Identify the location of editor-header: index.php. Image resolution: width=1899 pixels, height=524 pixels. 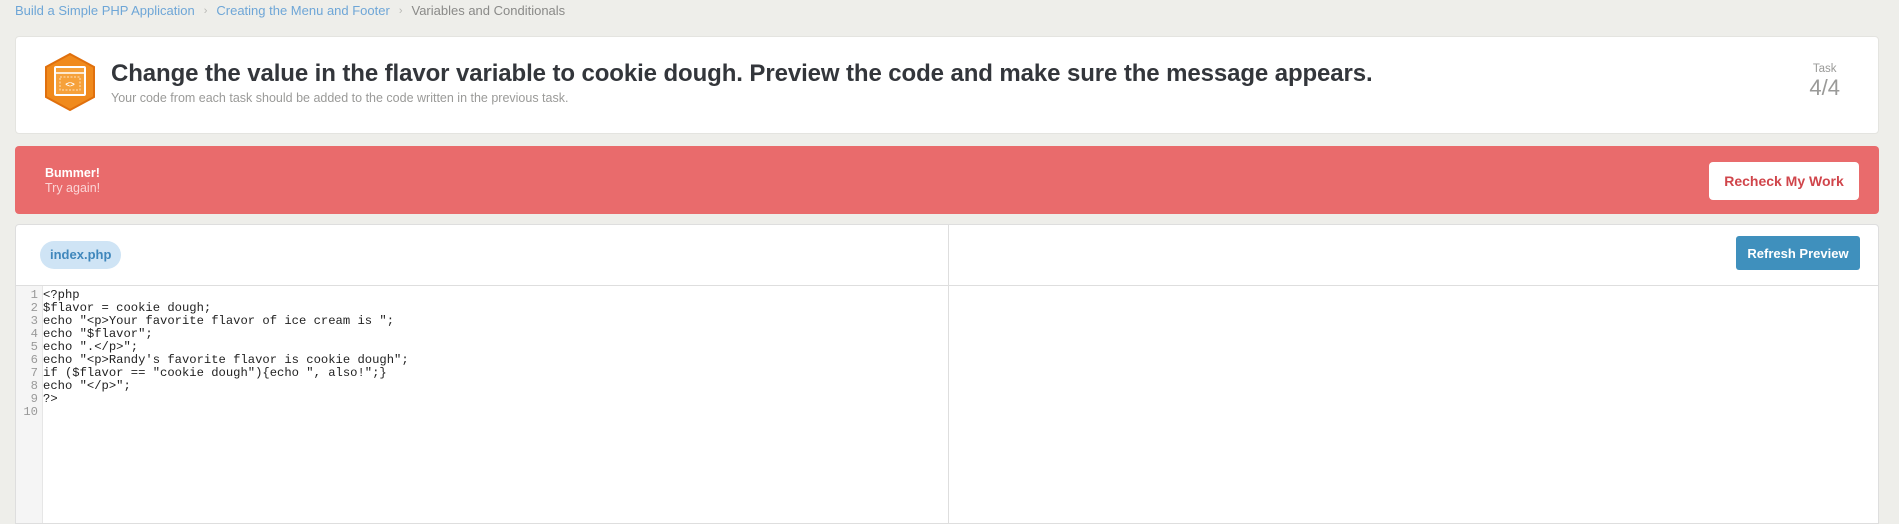
(482, 255).